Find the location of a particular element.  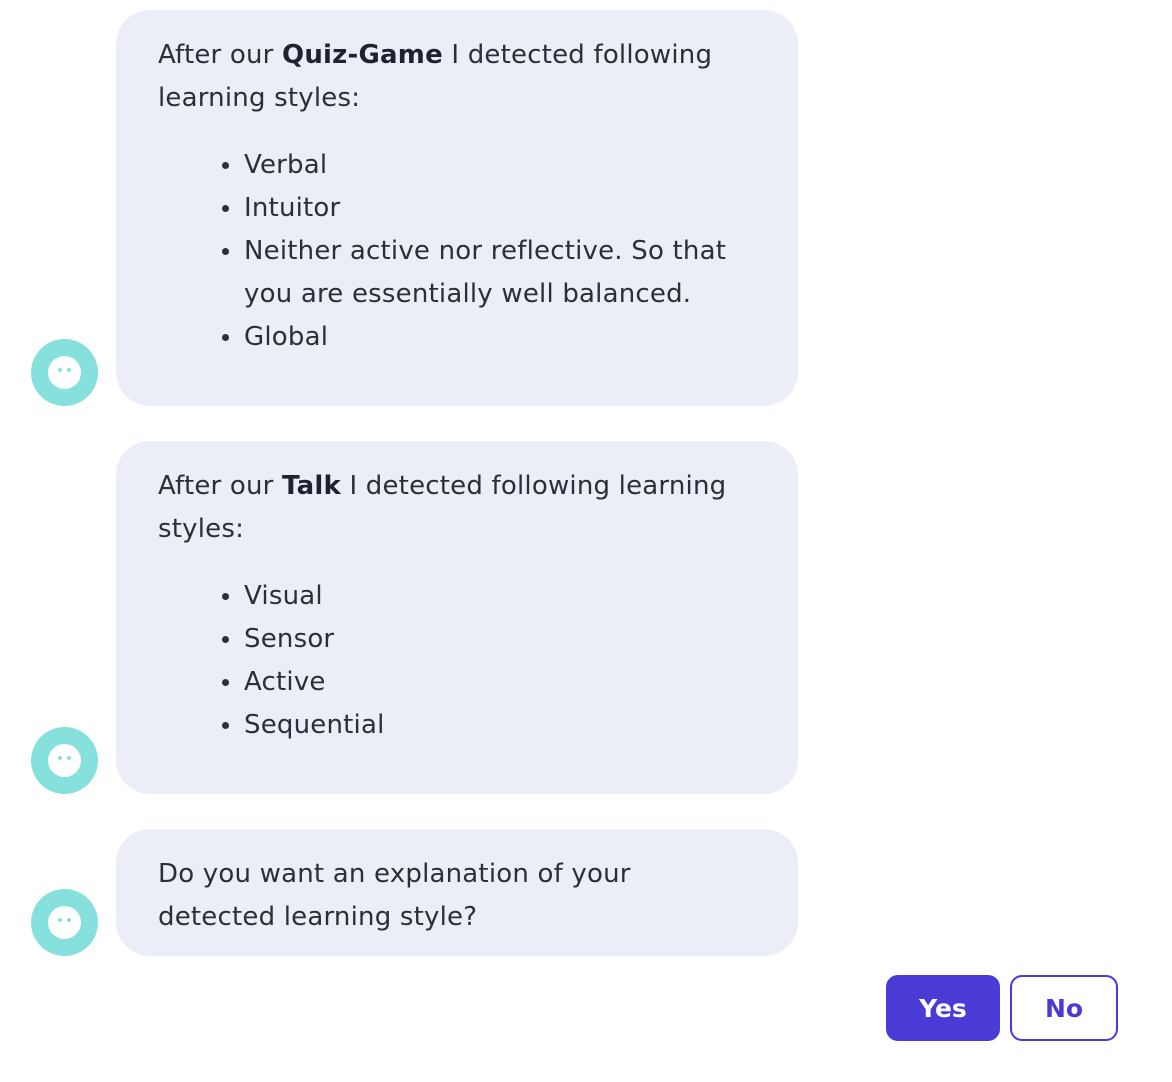

list-item: Visual is located at coordinates (489, 596).